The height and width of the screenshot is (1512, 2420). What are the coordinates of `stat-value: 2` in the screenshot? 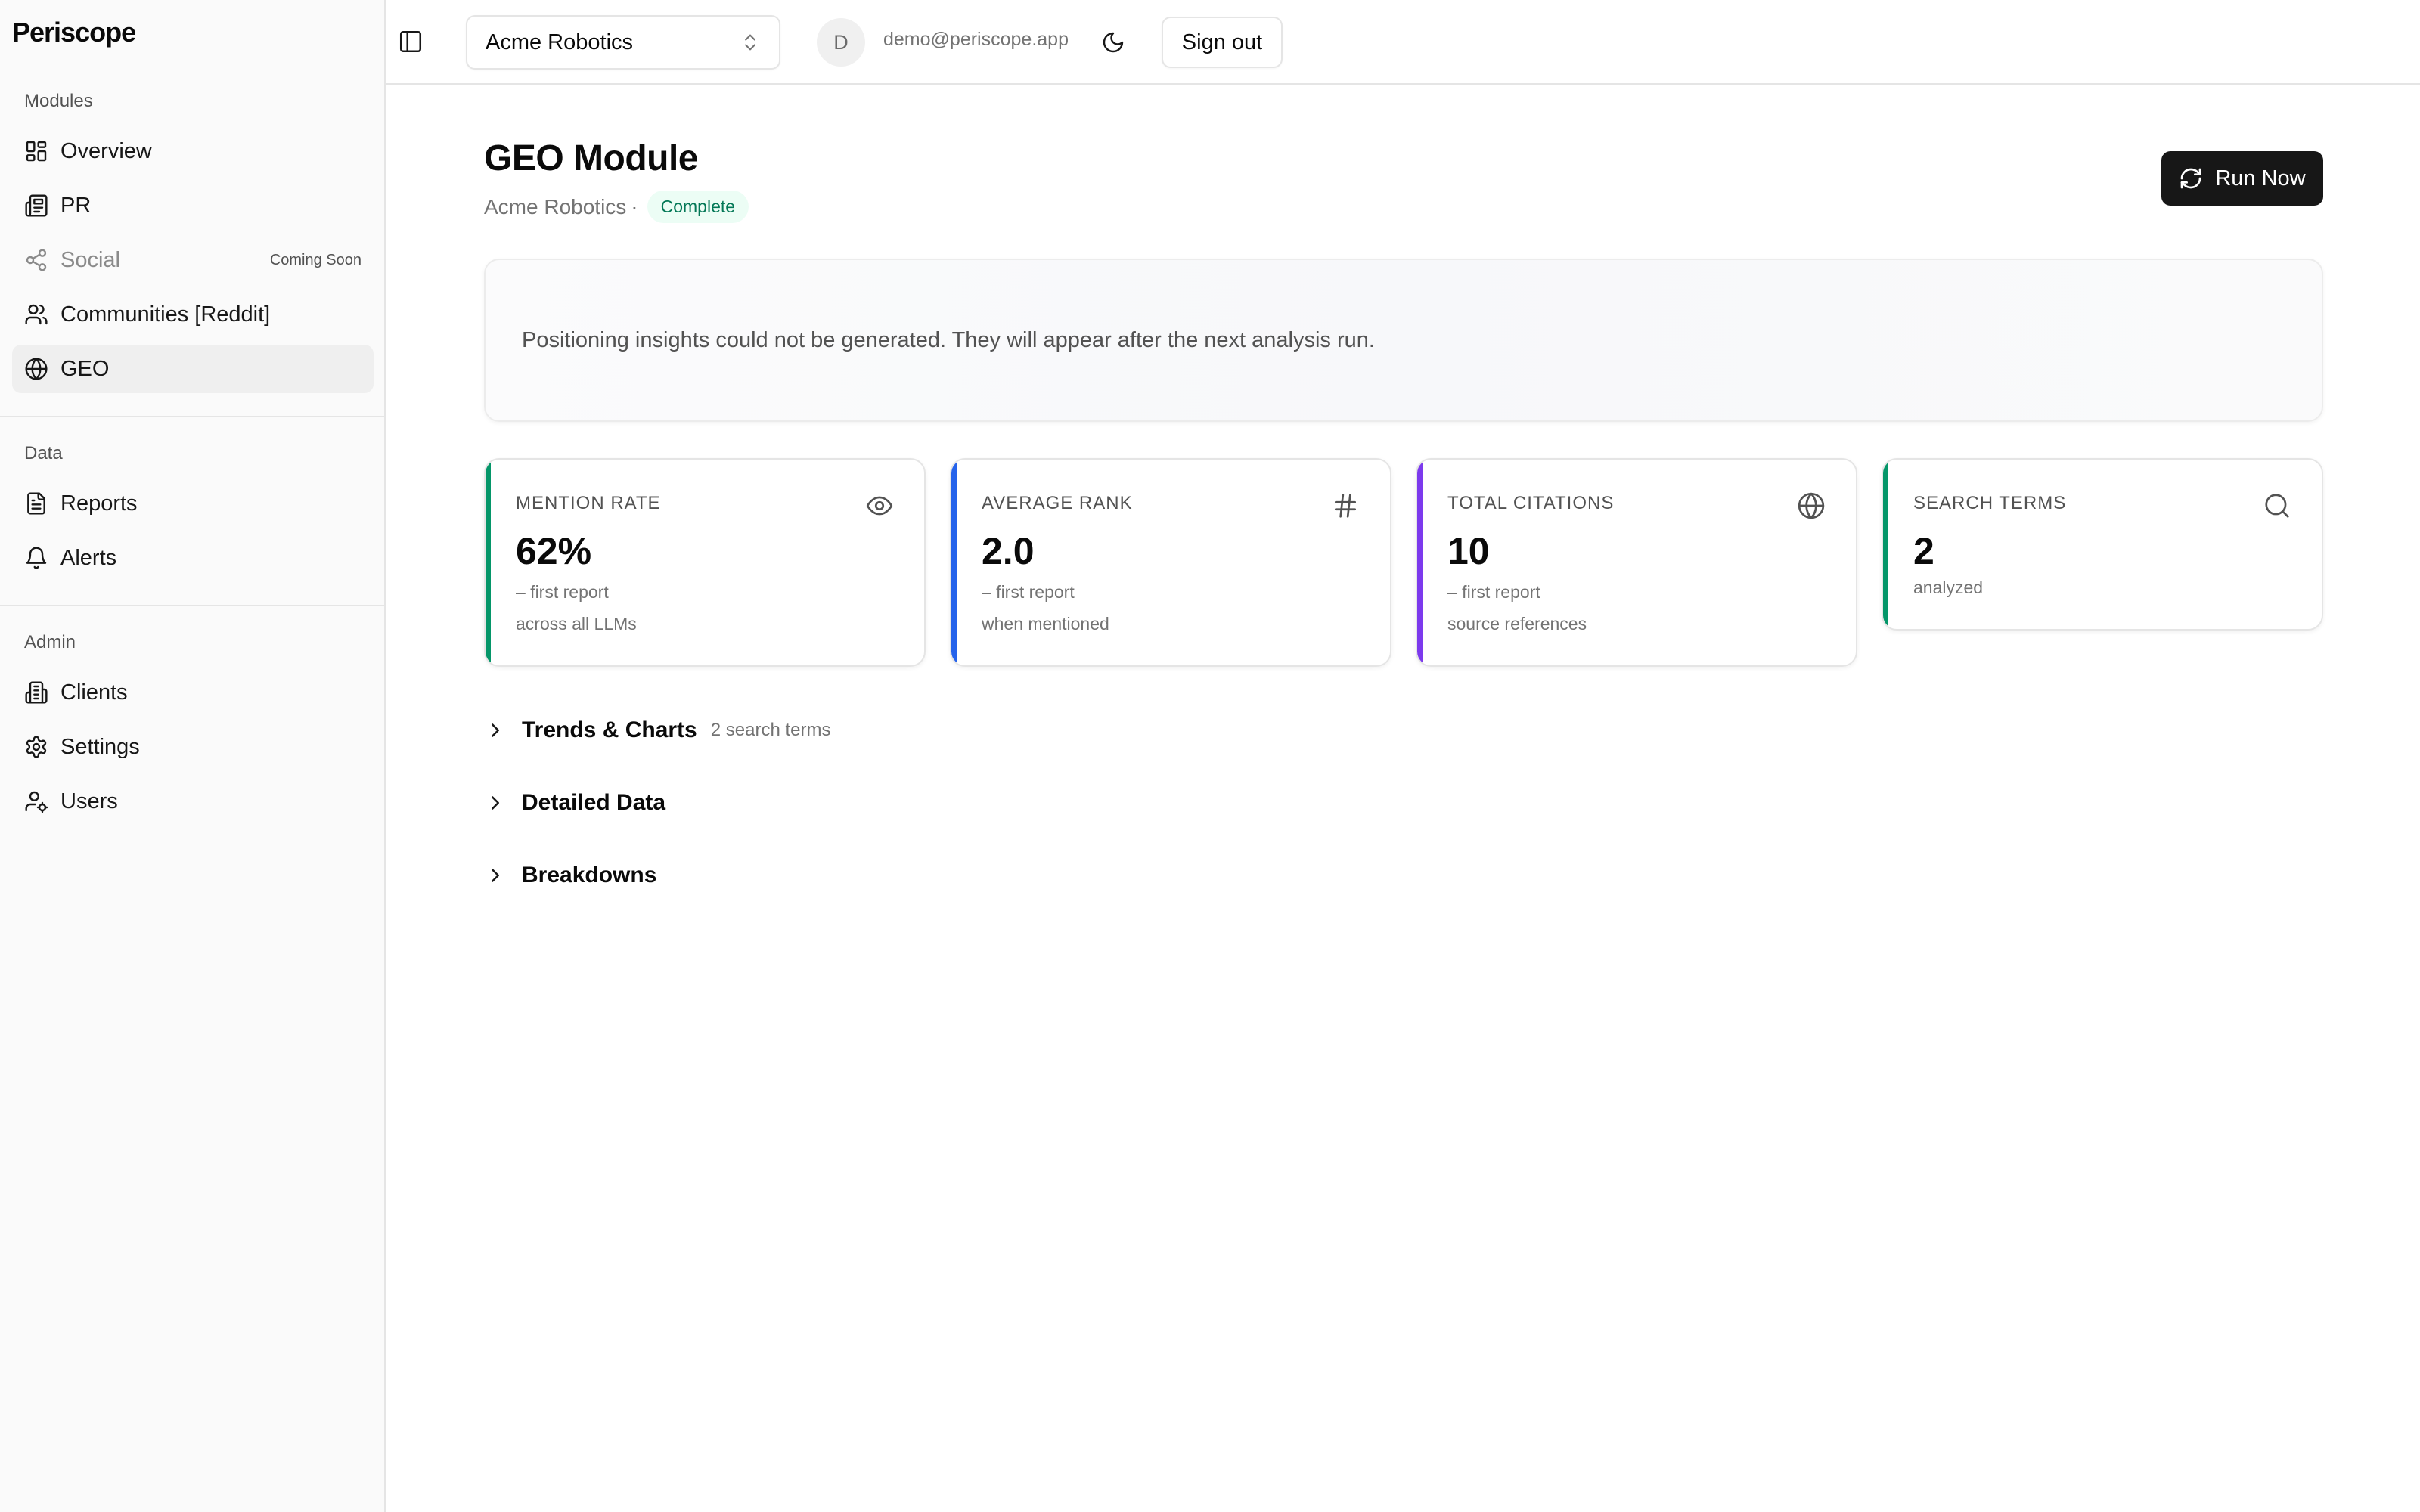 It's located at (1923, 551).